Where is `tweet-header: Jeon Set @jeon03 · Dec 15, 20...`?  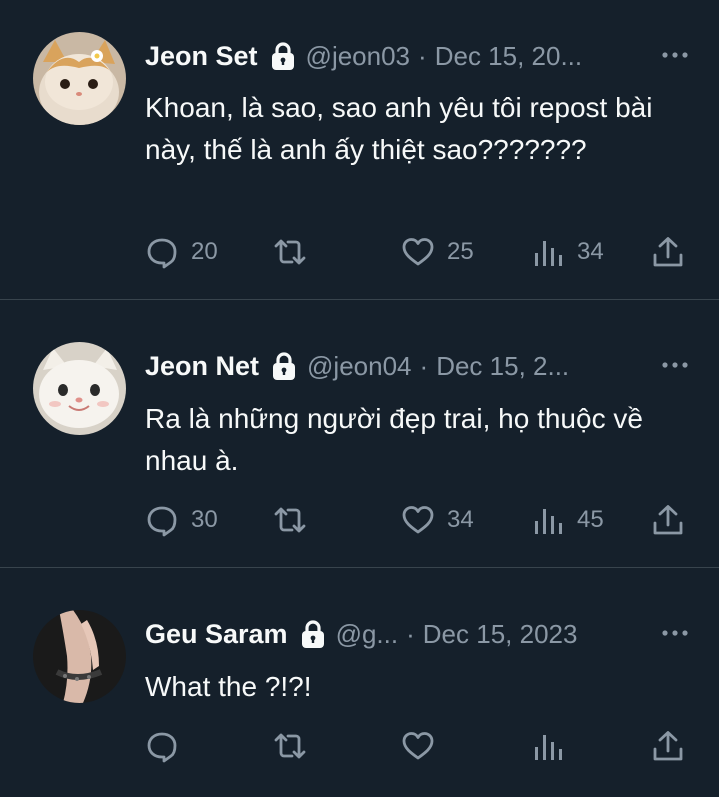
tweet-header: Jeon Set @jeon03 · Dec 15, 20... is located at coordinates (417, 56).